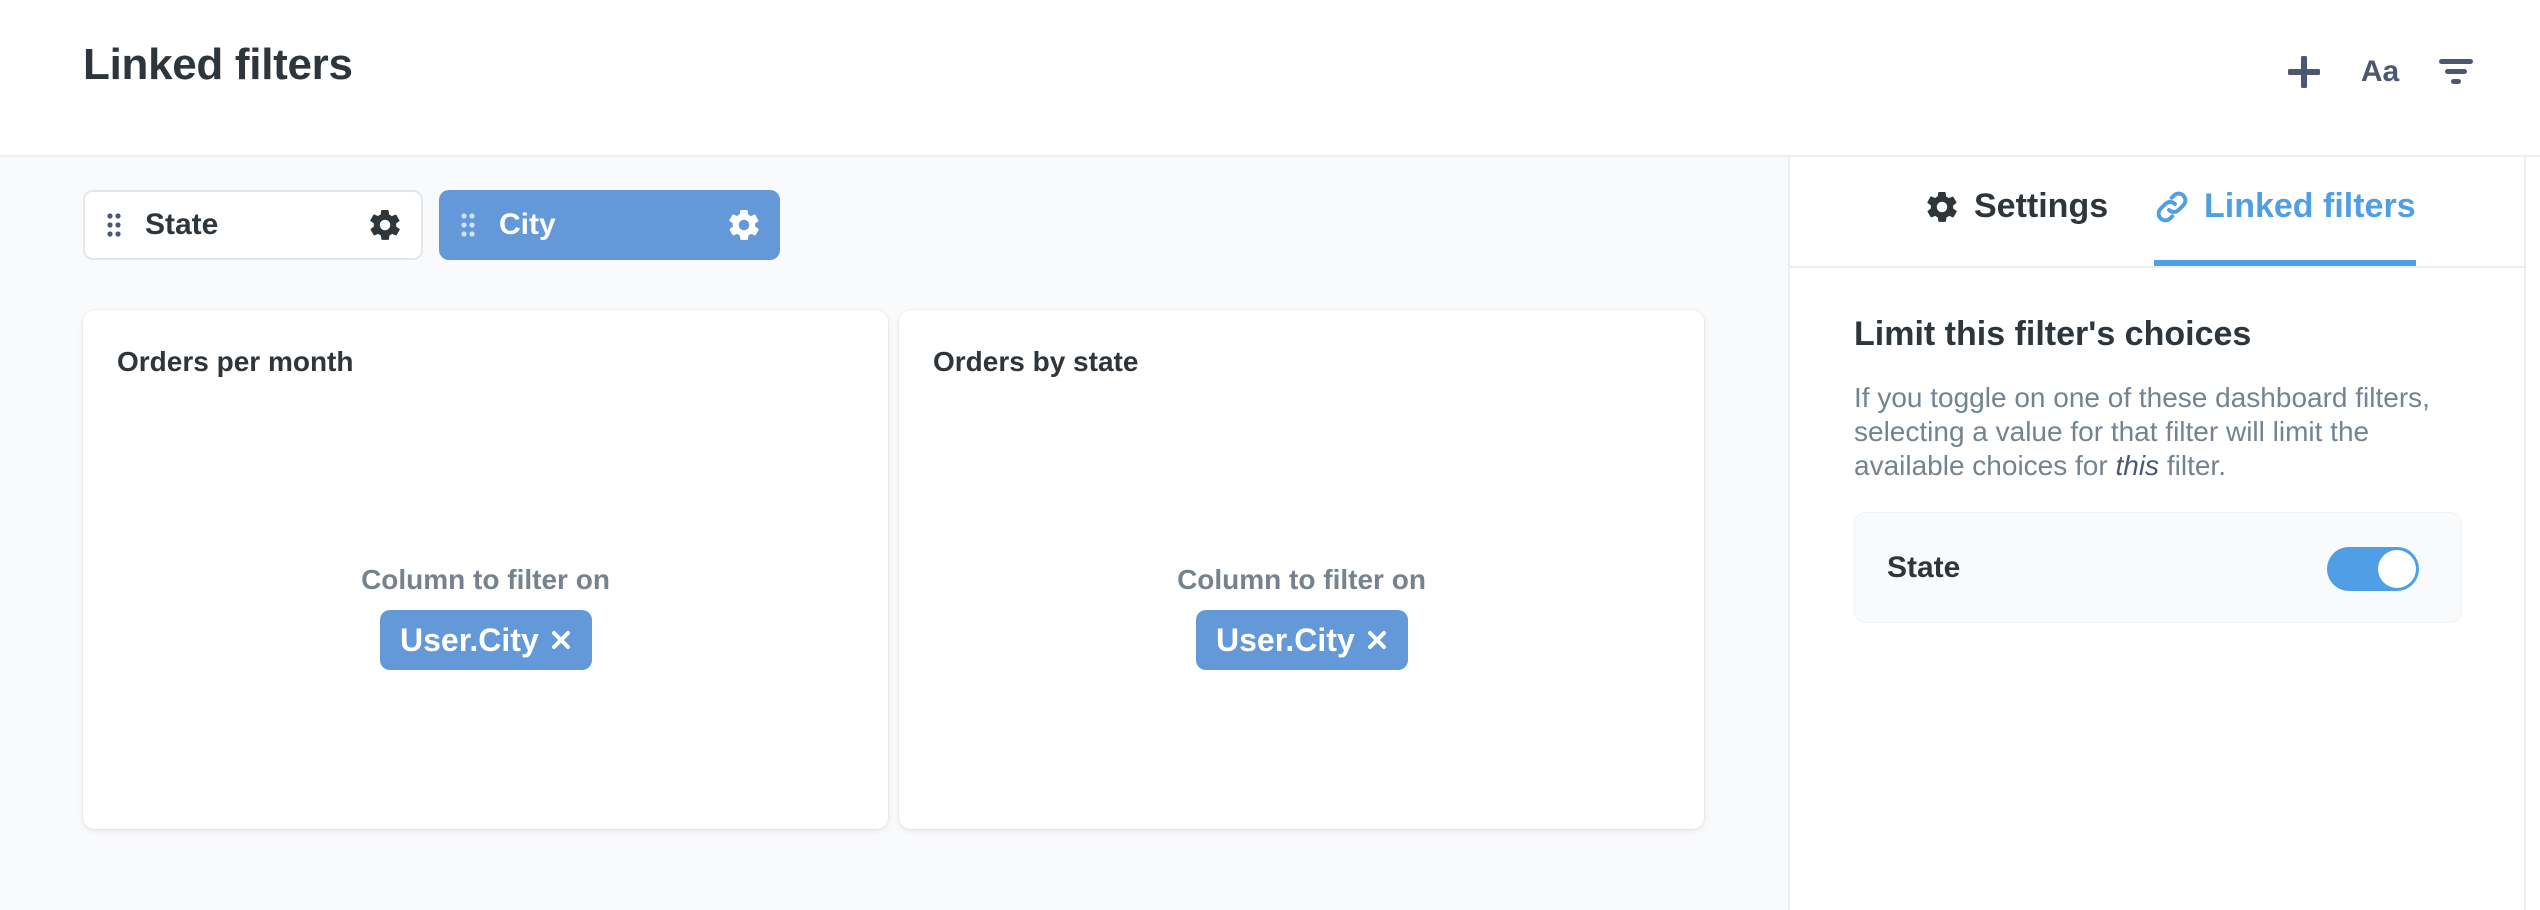 This screenshot has width=2540, height=910. Describe the element at coordinates (182, 224) in the screenshot. I see `filter-chip-label: State` at that location.